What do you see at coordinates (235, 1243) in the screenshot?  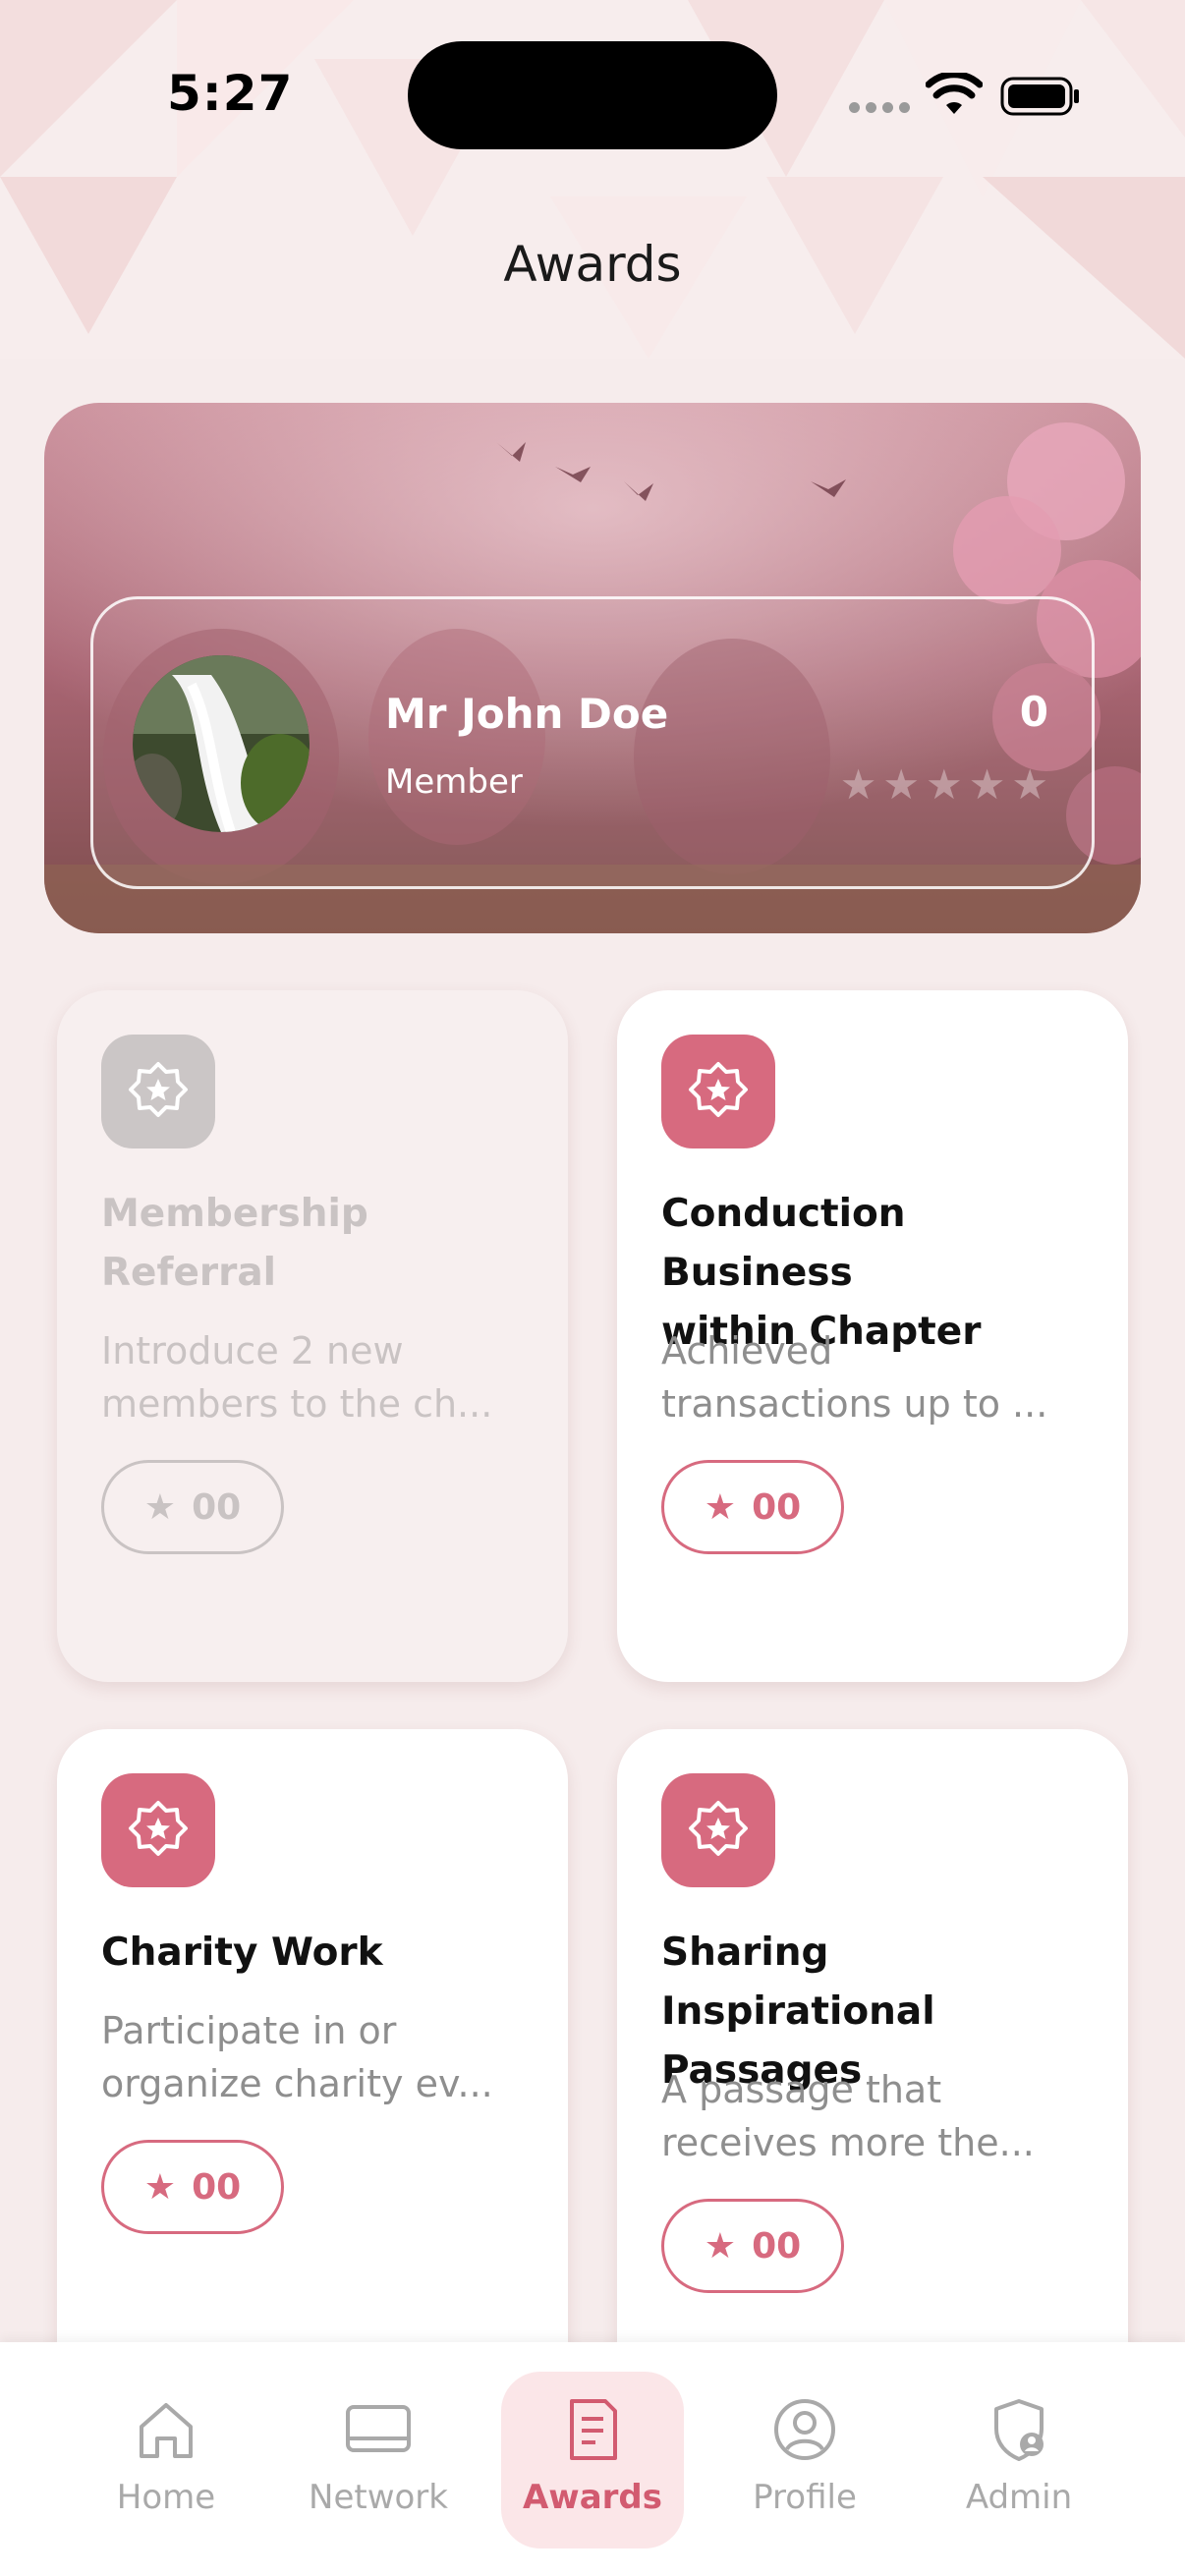 I see `award-title: Membership Referral` at bounding box center [235, 1243].